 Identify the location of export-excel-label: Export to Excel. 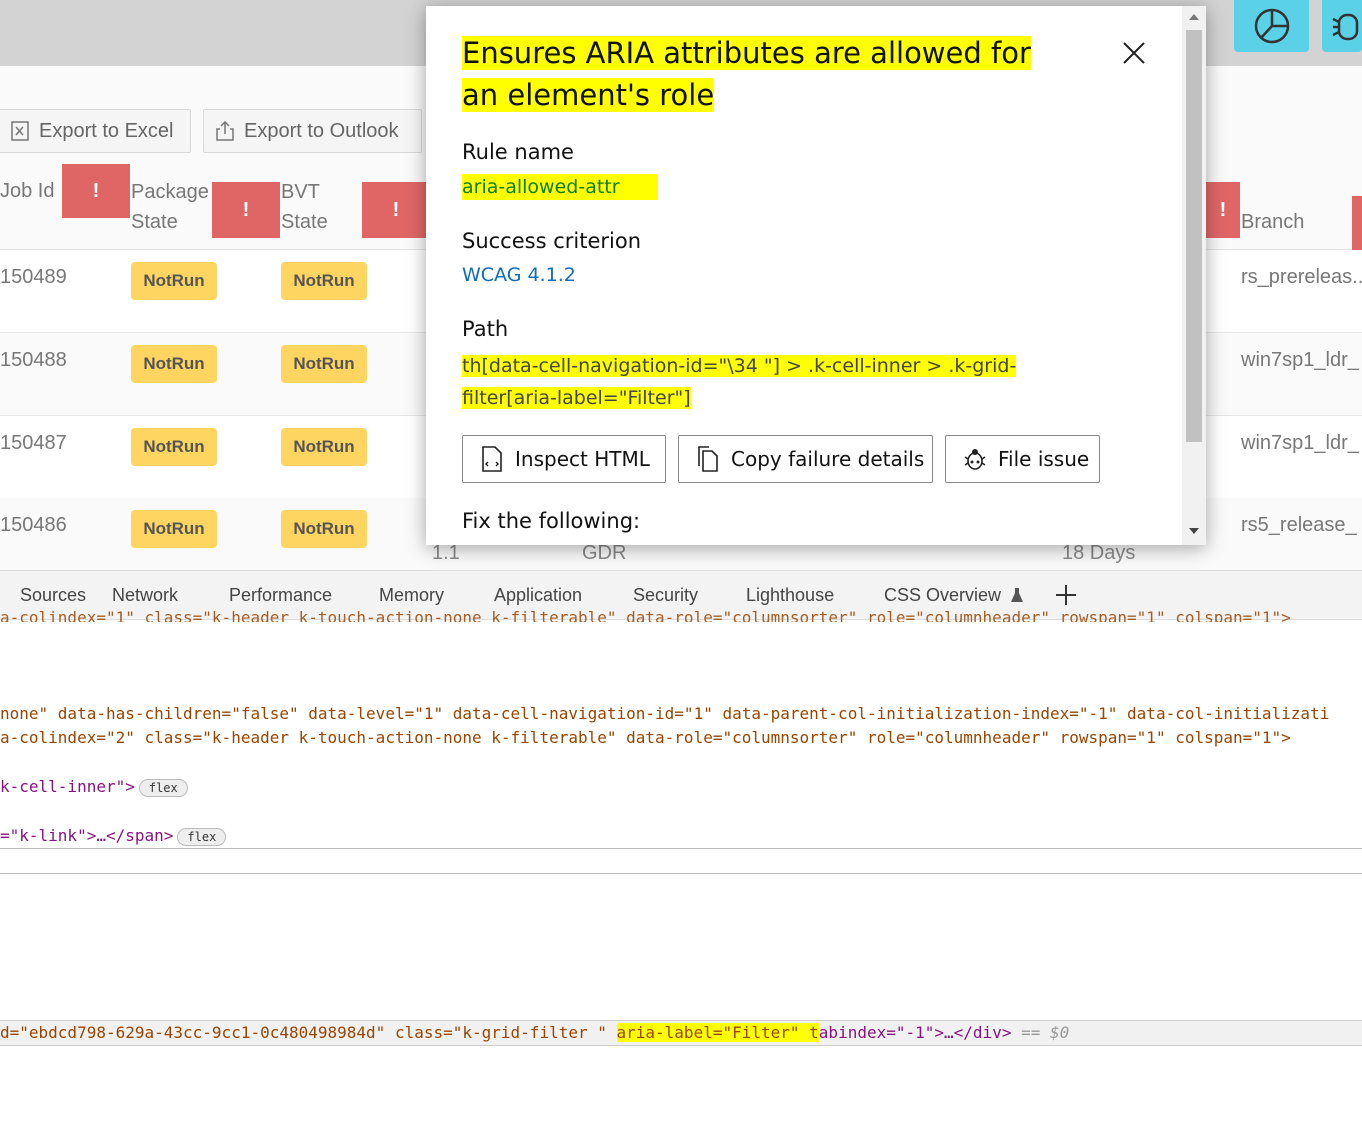
(106, 130).